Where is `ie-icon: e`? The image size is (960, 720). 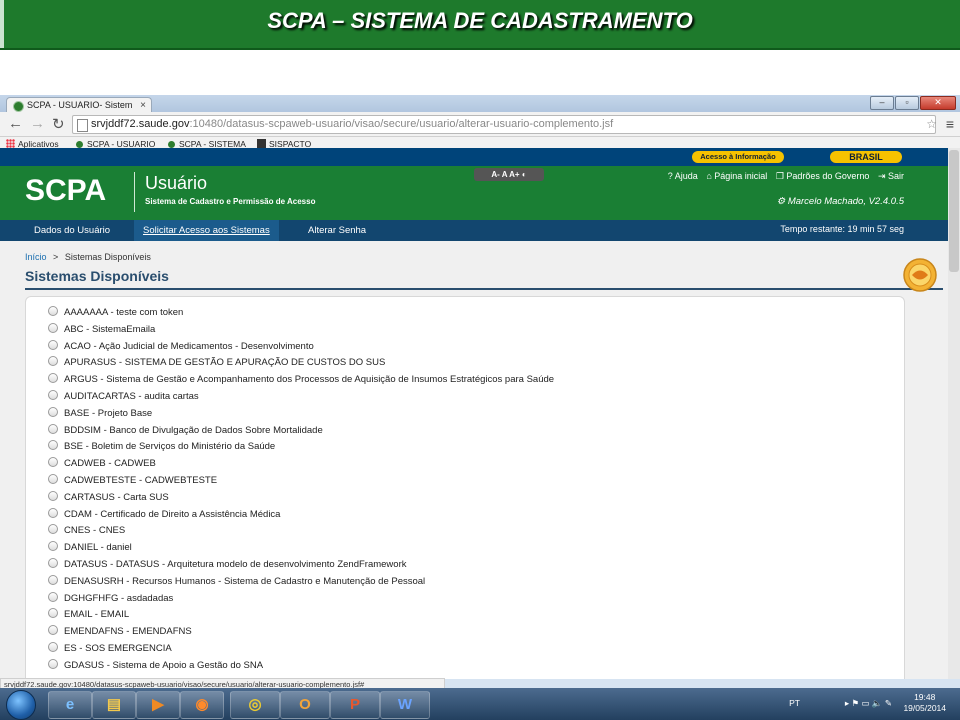
ie-icon: e is located at coordinates (70, 705).